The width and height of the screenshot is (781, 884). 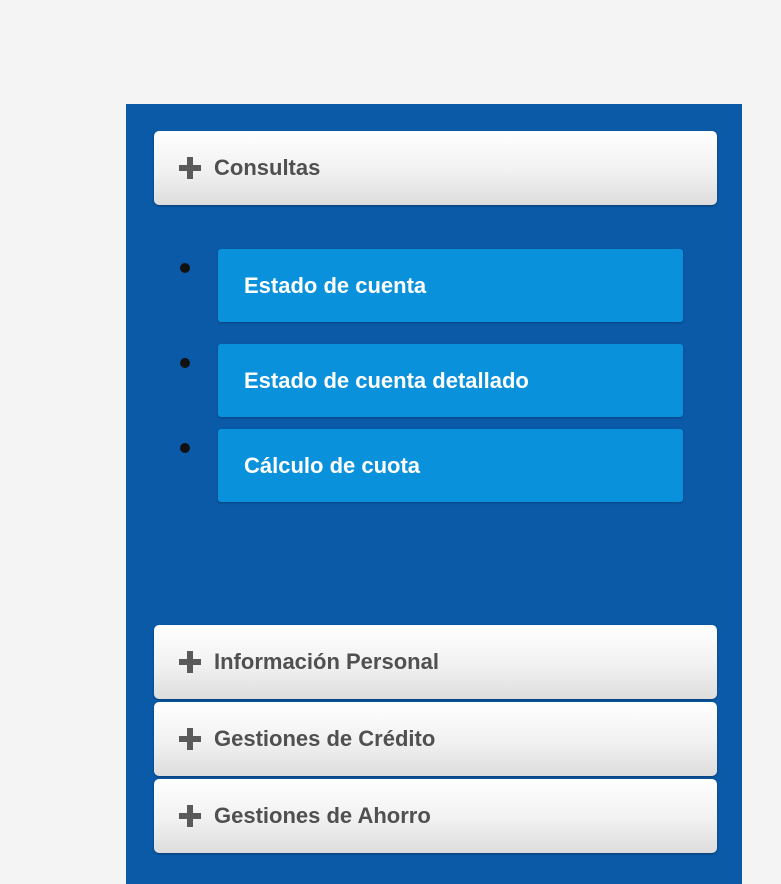 I want to click on gestiones-de-credito-header: Gestiones de Crédito, so click(x=435, y=739).